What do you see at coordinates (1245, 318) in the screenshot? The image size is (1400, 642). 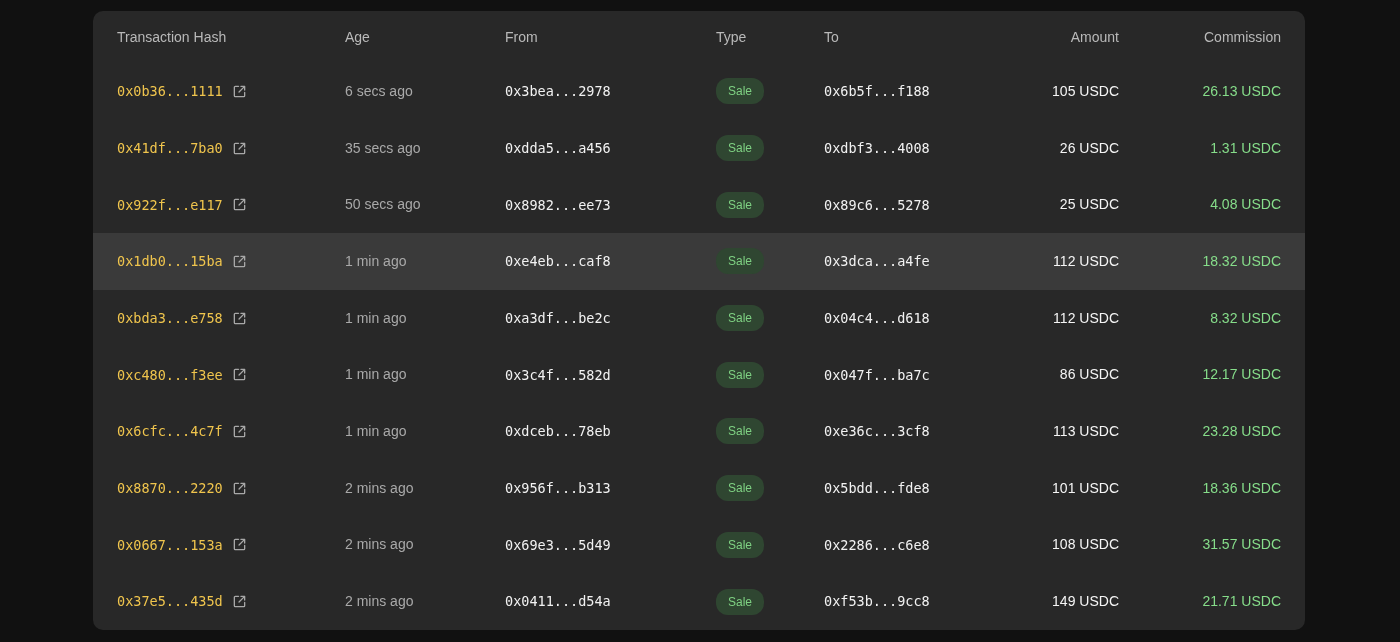 I see `commission-text: 8.32 USDC` at bounding box center [1245, 318].